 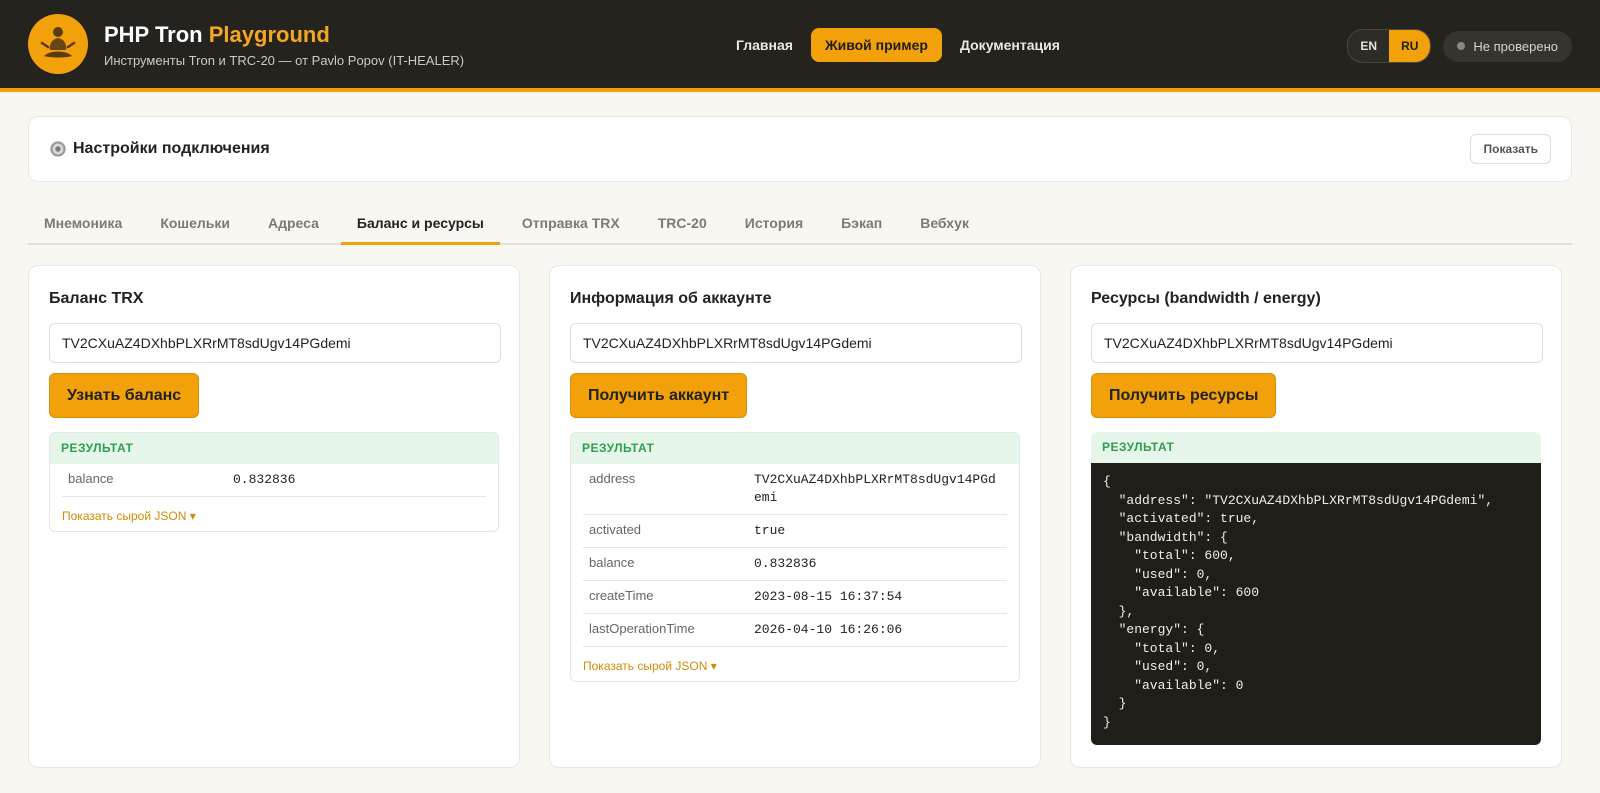 I want to click on resources-panel-title: Ресурсы (bandwidth / energy), so click(x=1206, y=298).